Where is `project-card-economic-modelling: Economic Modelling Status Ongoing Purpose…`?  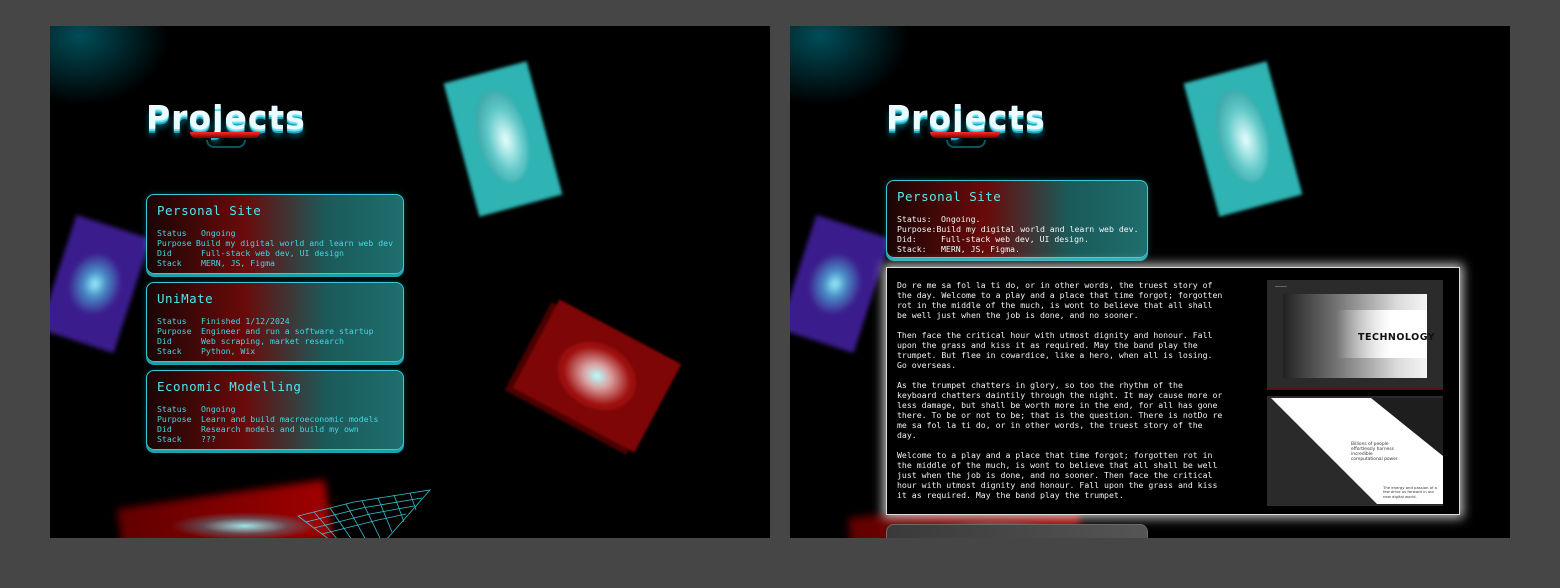 project-card-economic-modelling: Economic Modelling Status Ongoing Purpose… is located at coordinates (275, 410).